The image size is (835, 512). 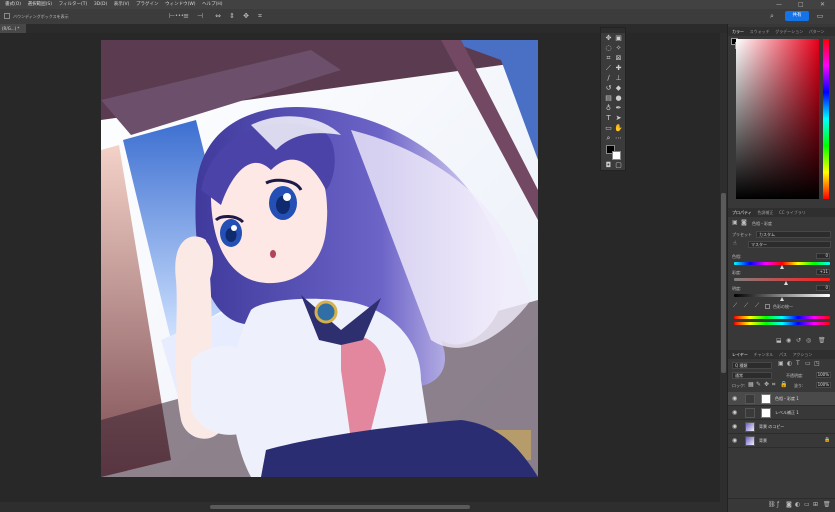 What do you see at coordinates (618, 108) in the screenshot?
I see `pen-icon: ✒` at bounding box center [618, 108].